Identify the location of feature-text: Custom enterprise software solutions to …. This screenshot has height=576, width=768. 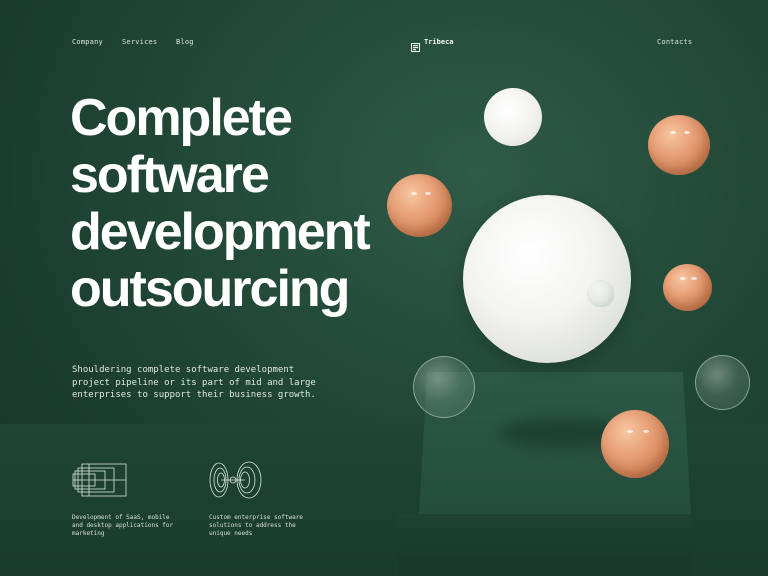
(256, 525).